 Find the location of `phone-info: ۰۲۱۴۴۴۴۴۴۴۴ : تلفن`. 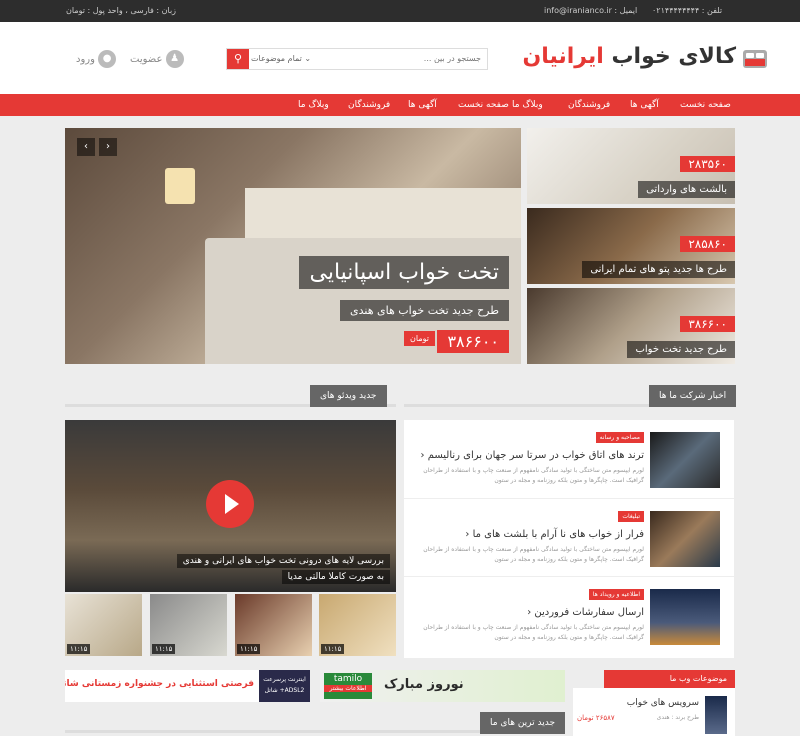

phone-info: ۰۲۱۴۴۴۴۴۴۴۴ : تلفن is located at coordinates (687, 10).